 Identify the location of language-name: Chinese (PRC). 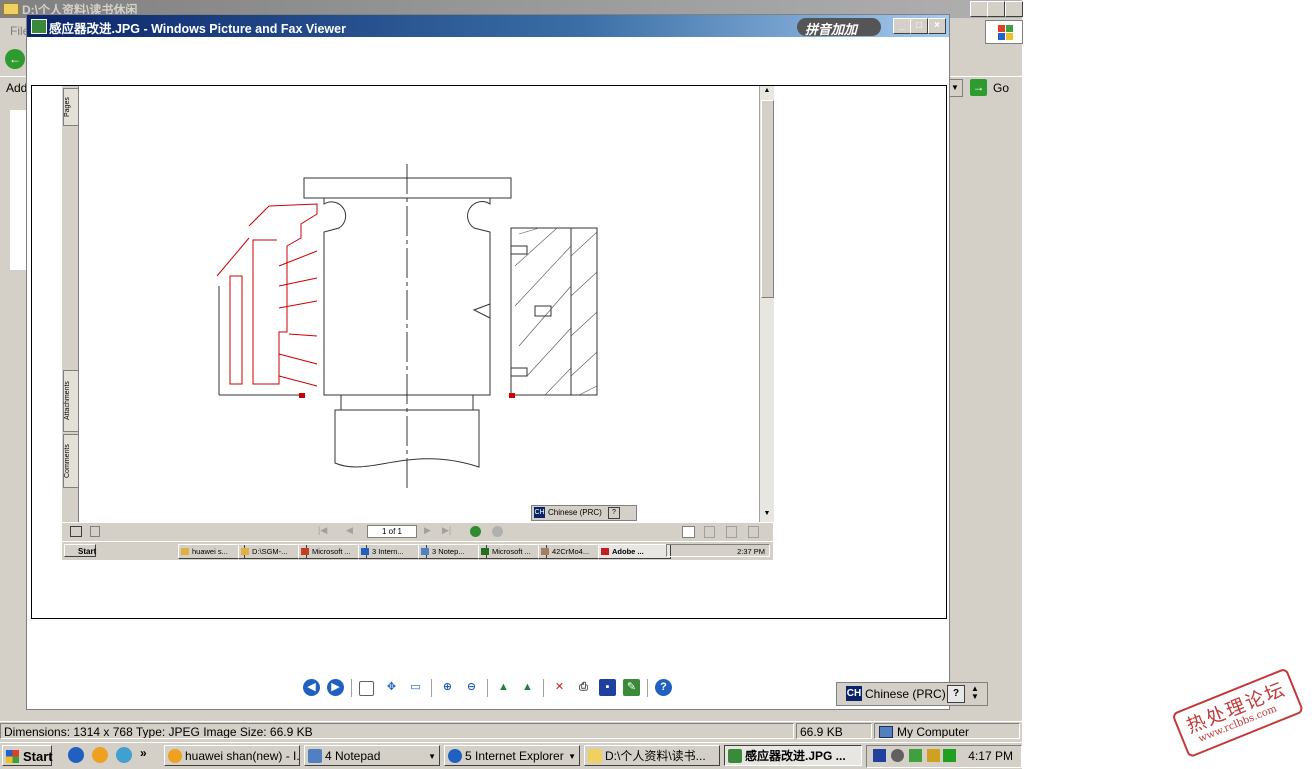
(905, 694).